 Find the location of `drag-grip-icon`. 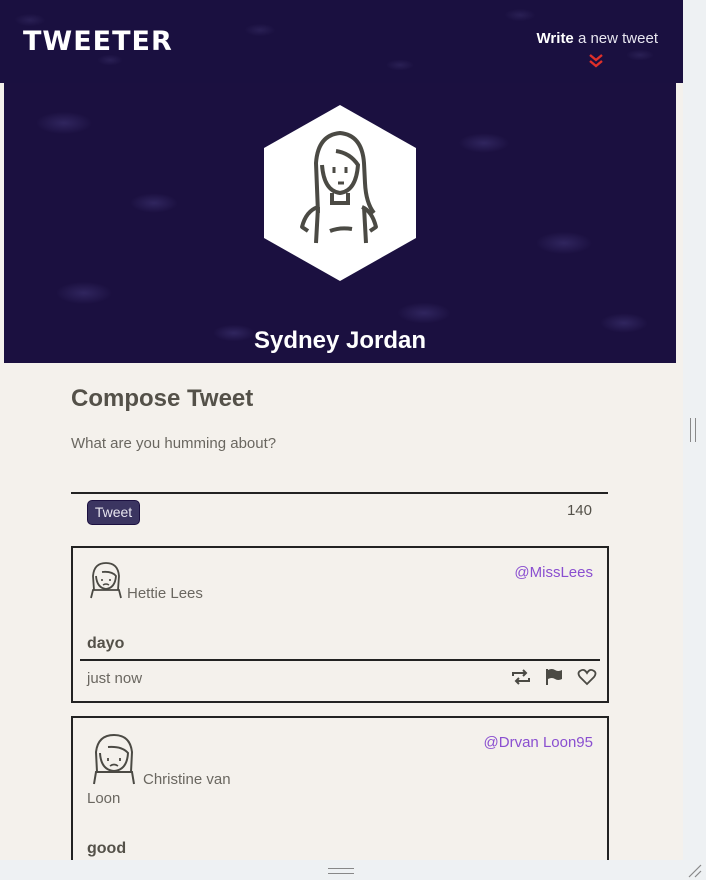

drag-grip-icon is located at coordinates (341, 871).